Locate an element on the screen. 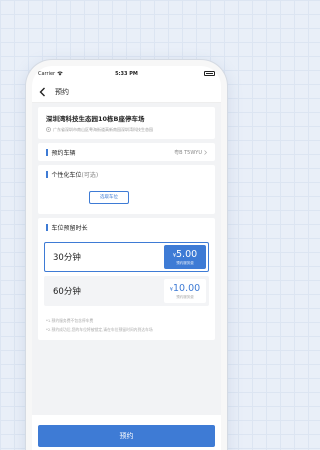  vehicle-row: 预约车辆 粤B T5WYU is located at coordinates (126, 152).